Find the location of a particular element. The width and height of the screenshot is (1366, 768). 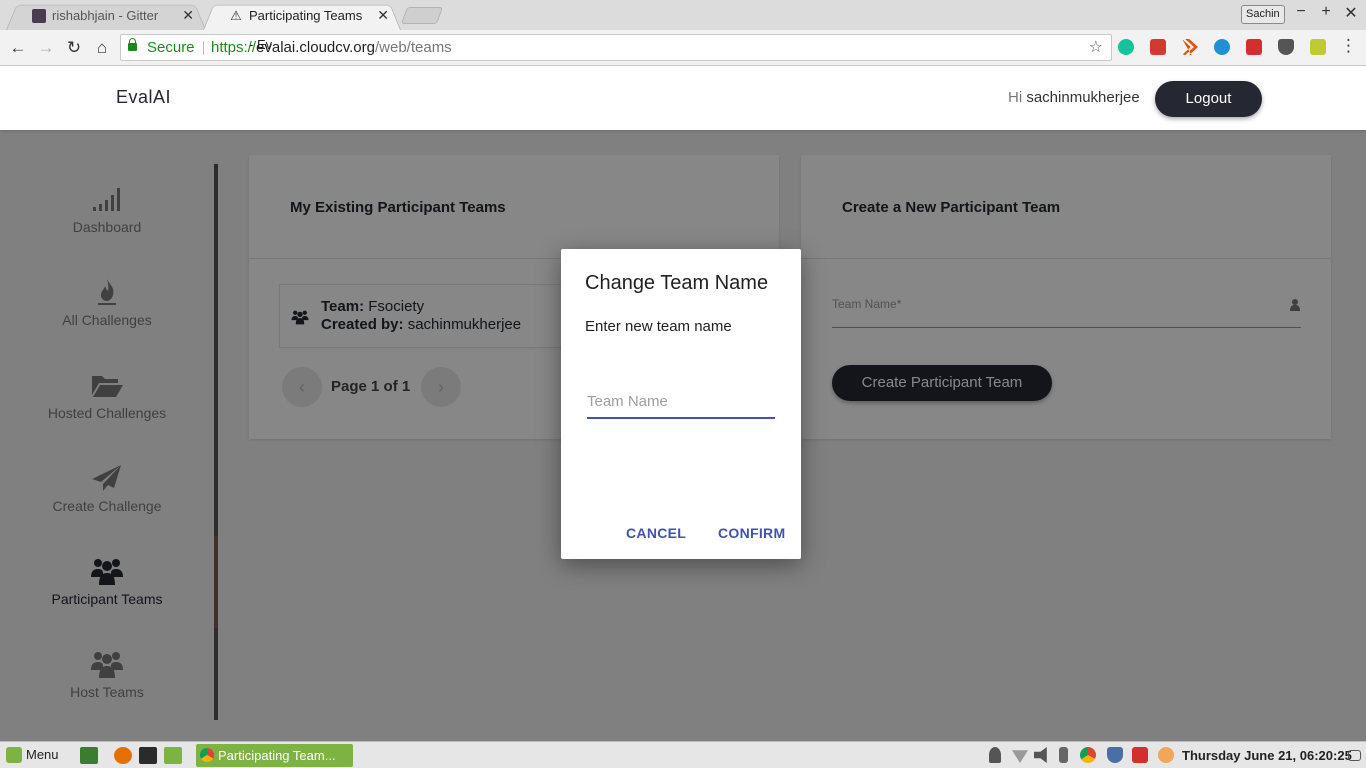

clock: Thursday June 21, 06:20:25 is located at coordinates (1267, 755).